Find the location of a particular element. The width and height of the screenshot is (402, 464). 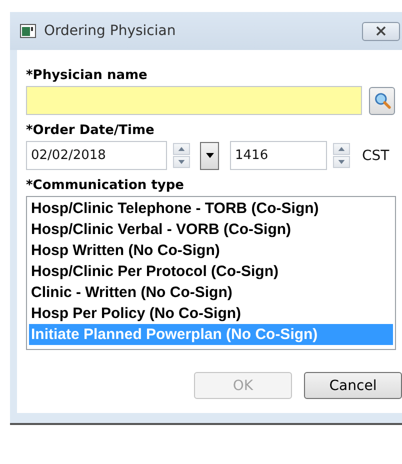

search-icon is located at coordinates (382, 100).